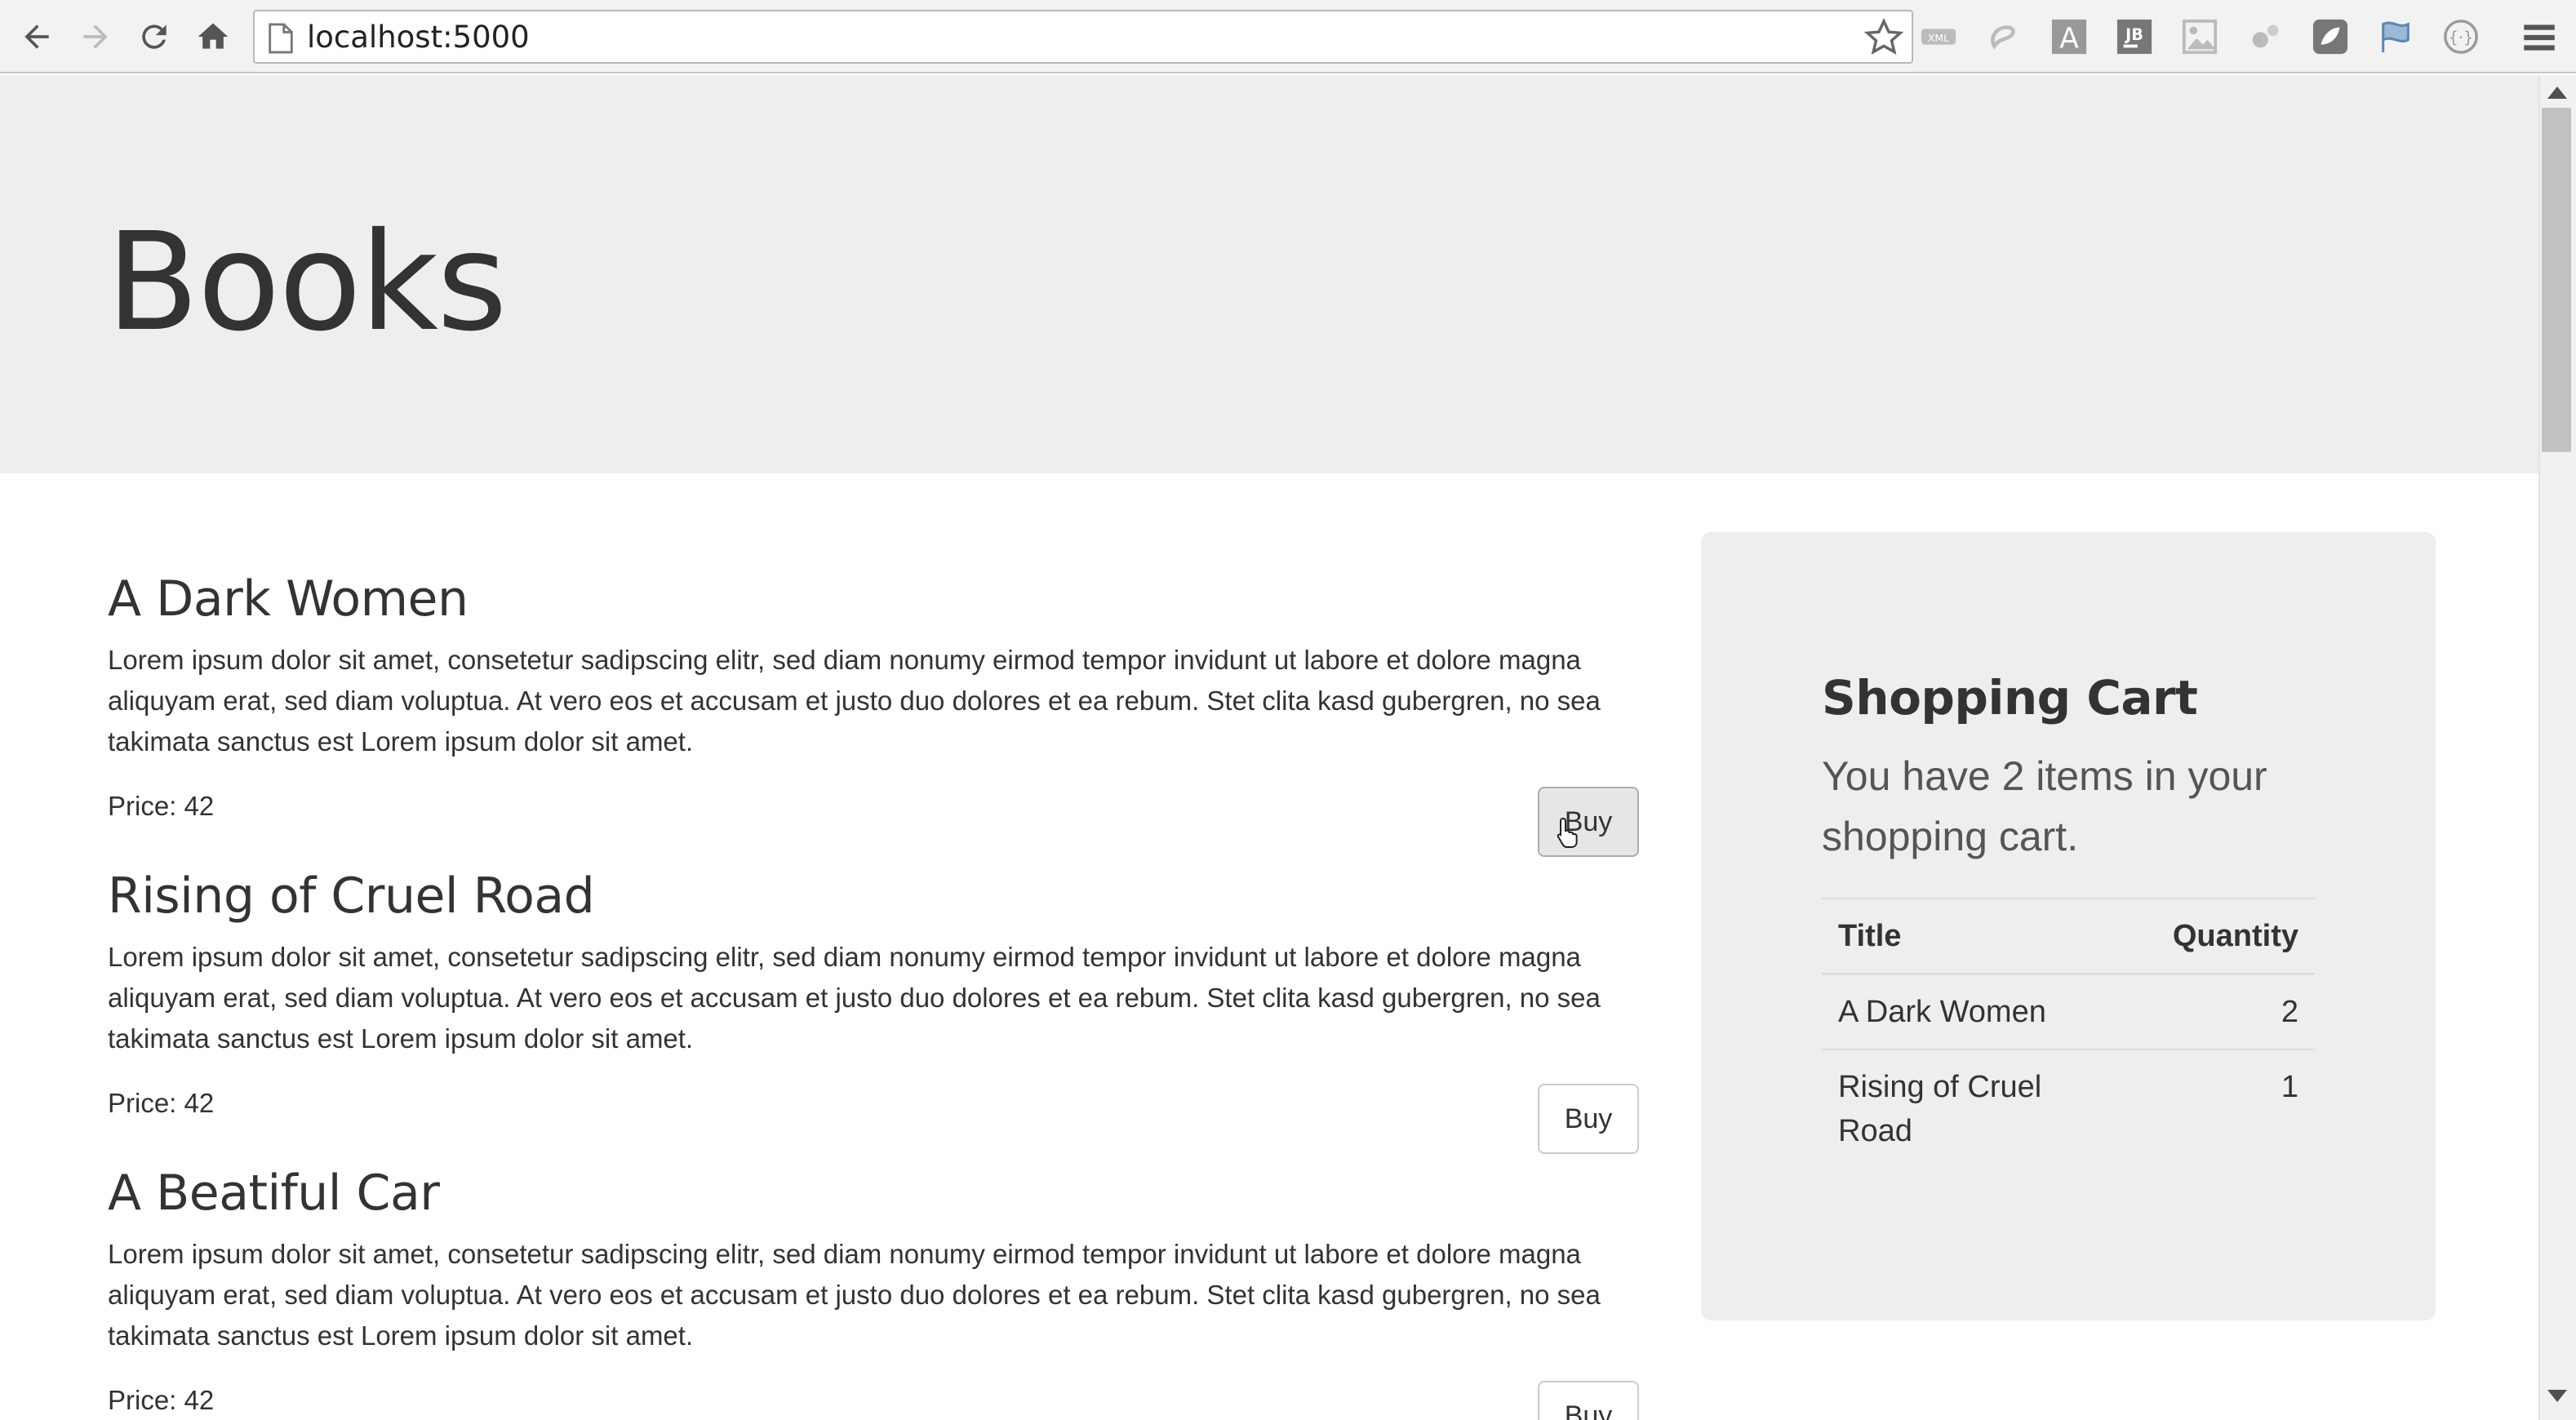 The width and height of the screenshot is (2576, 1420). I want to click on xml-icon: XML, so click(1938, 36).